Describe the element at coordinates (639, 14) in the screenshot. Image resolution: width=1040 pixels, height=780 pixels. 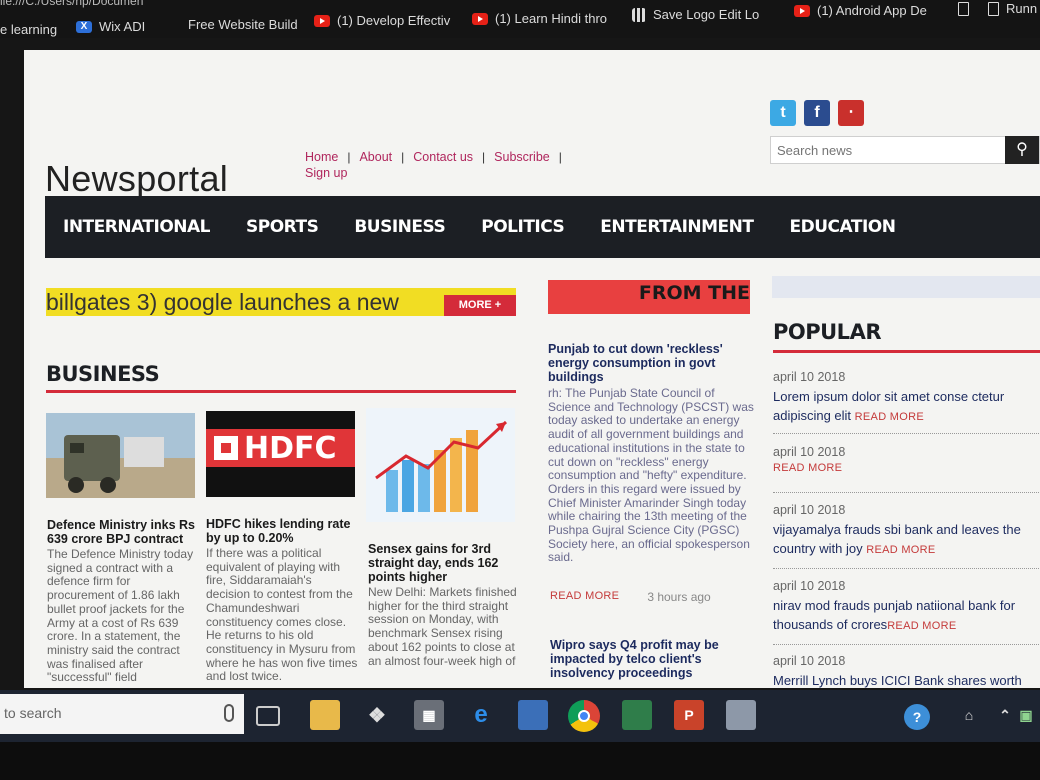
I see `grid-icon` at that location.